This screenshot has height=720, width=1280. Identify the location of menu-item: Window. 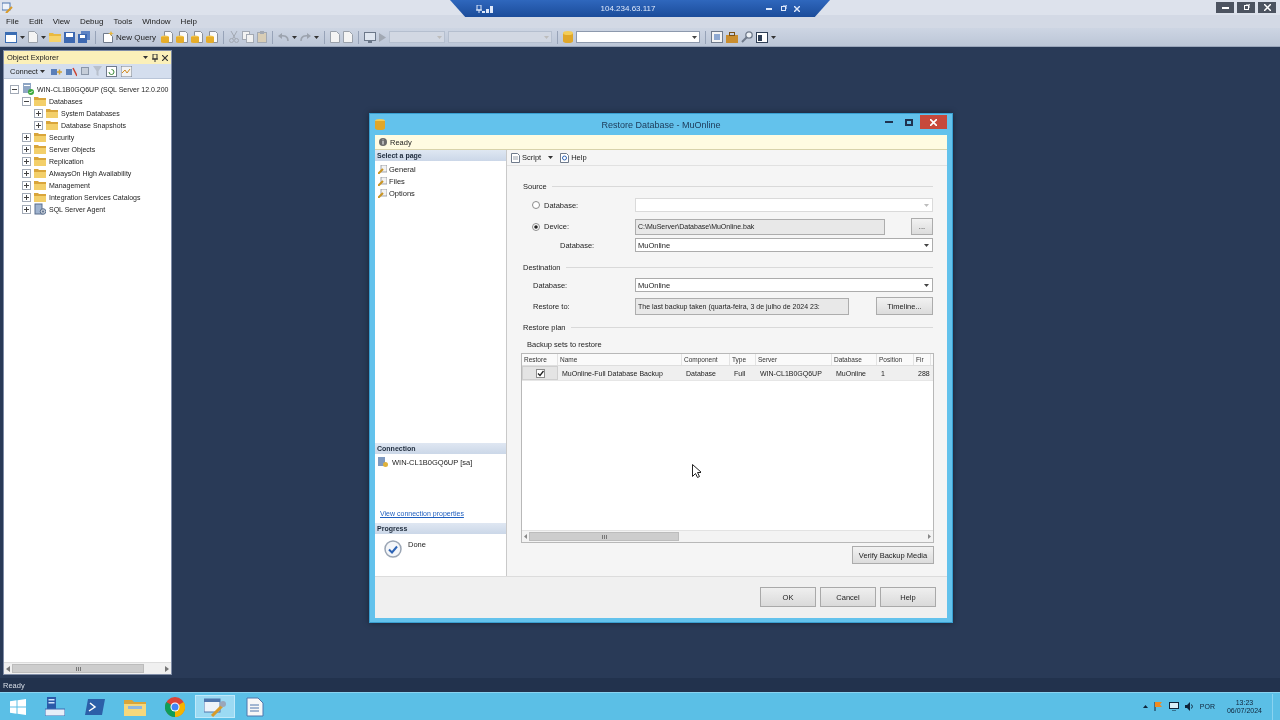
(156, 21).